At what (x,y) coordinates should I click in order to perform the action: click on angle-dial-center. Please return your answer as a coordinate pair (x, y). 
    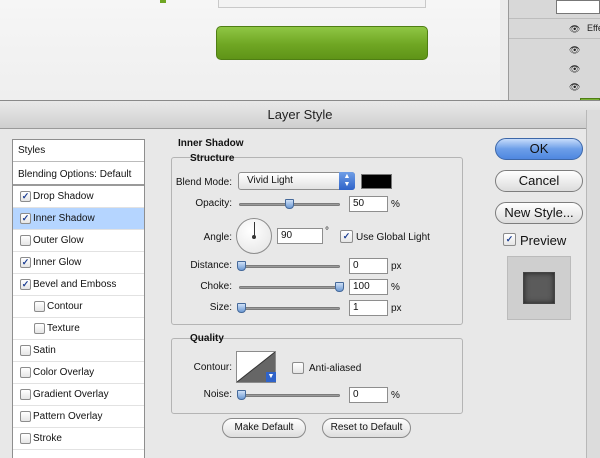
    Looking at the image, I should click on (254, 237).